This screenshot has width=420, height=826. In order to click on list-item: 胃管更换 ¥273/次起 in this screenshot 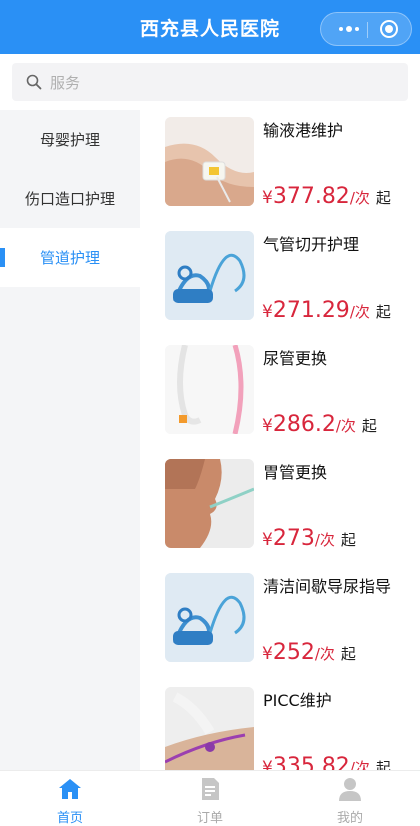, I will do `click(280, 509)`.